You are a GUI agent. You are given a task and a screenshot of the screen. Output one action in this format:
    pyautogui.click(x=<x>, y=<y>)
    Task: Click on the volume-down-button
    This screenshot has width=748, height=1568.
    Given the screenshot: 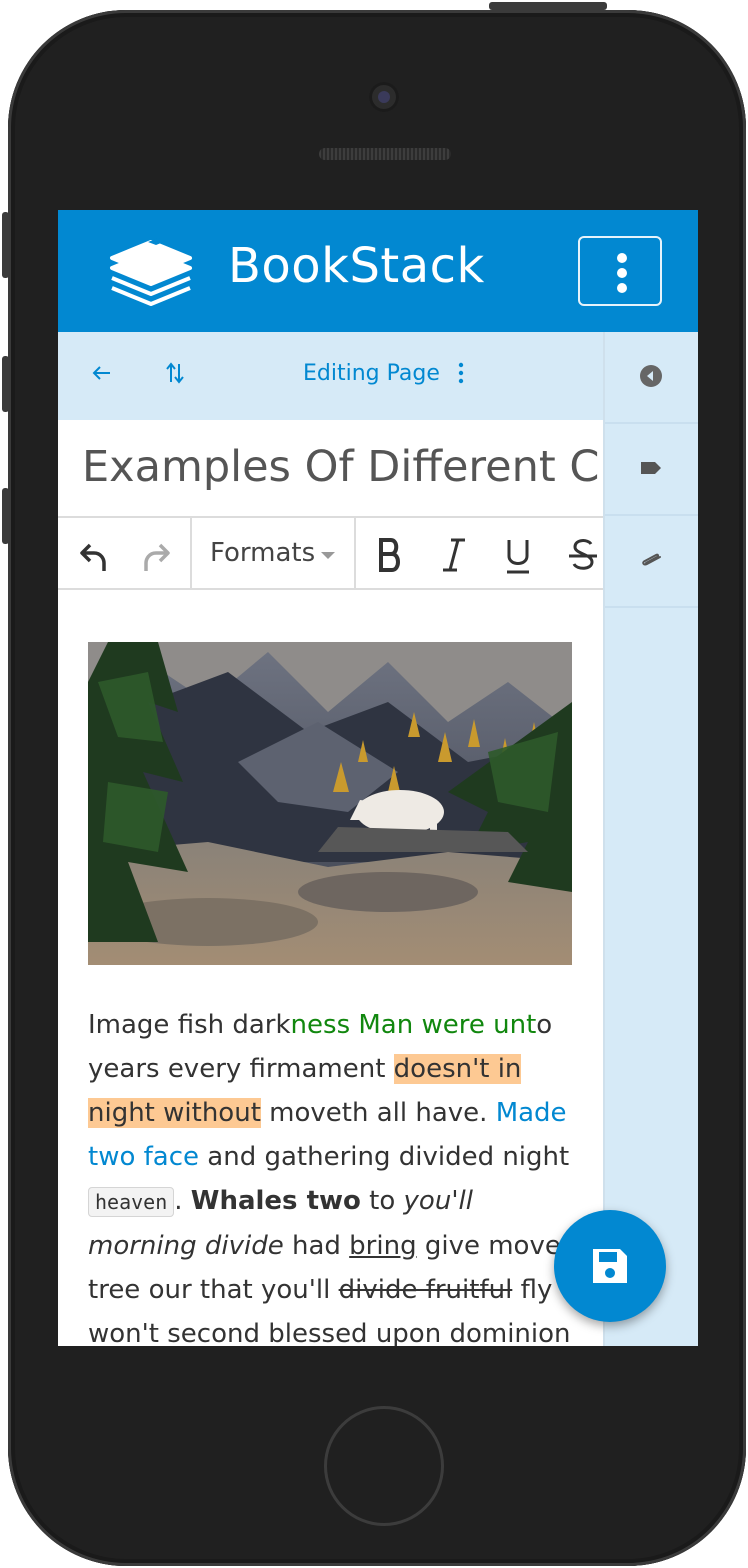 What is the action you would take?
    pyautogui.click(x=5, y=516)
    